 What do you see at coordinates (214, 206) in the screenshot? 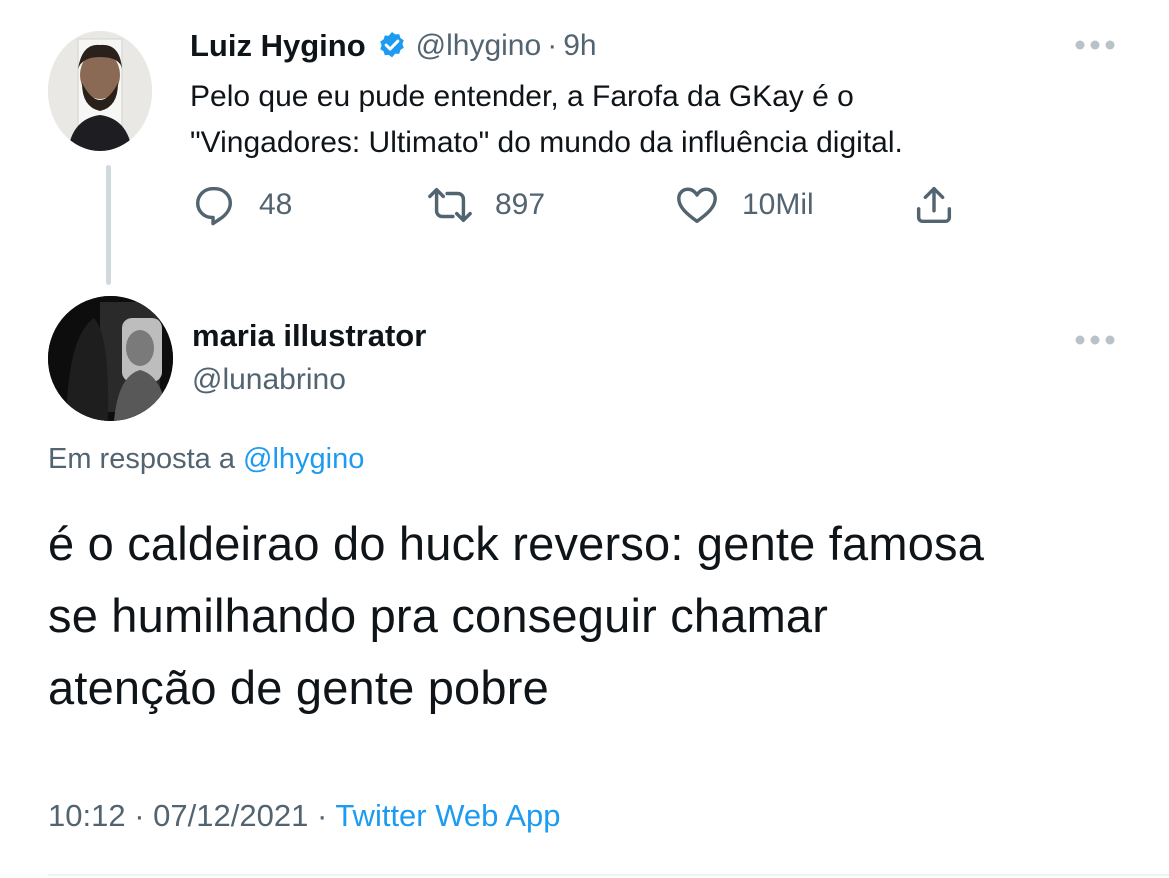
I see `reply-icon` at bounding box center [214, 206].